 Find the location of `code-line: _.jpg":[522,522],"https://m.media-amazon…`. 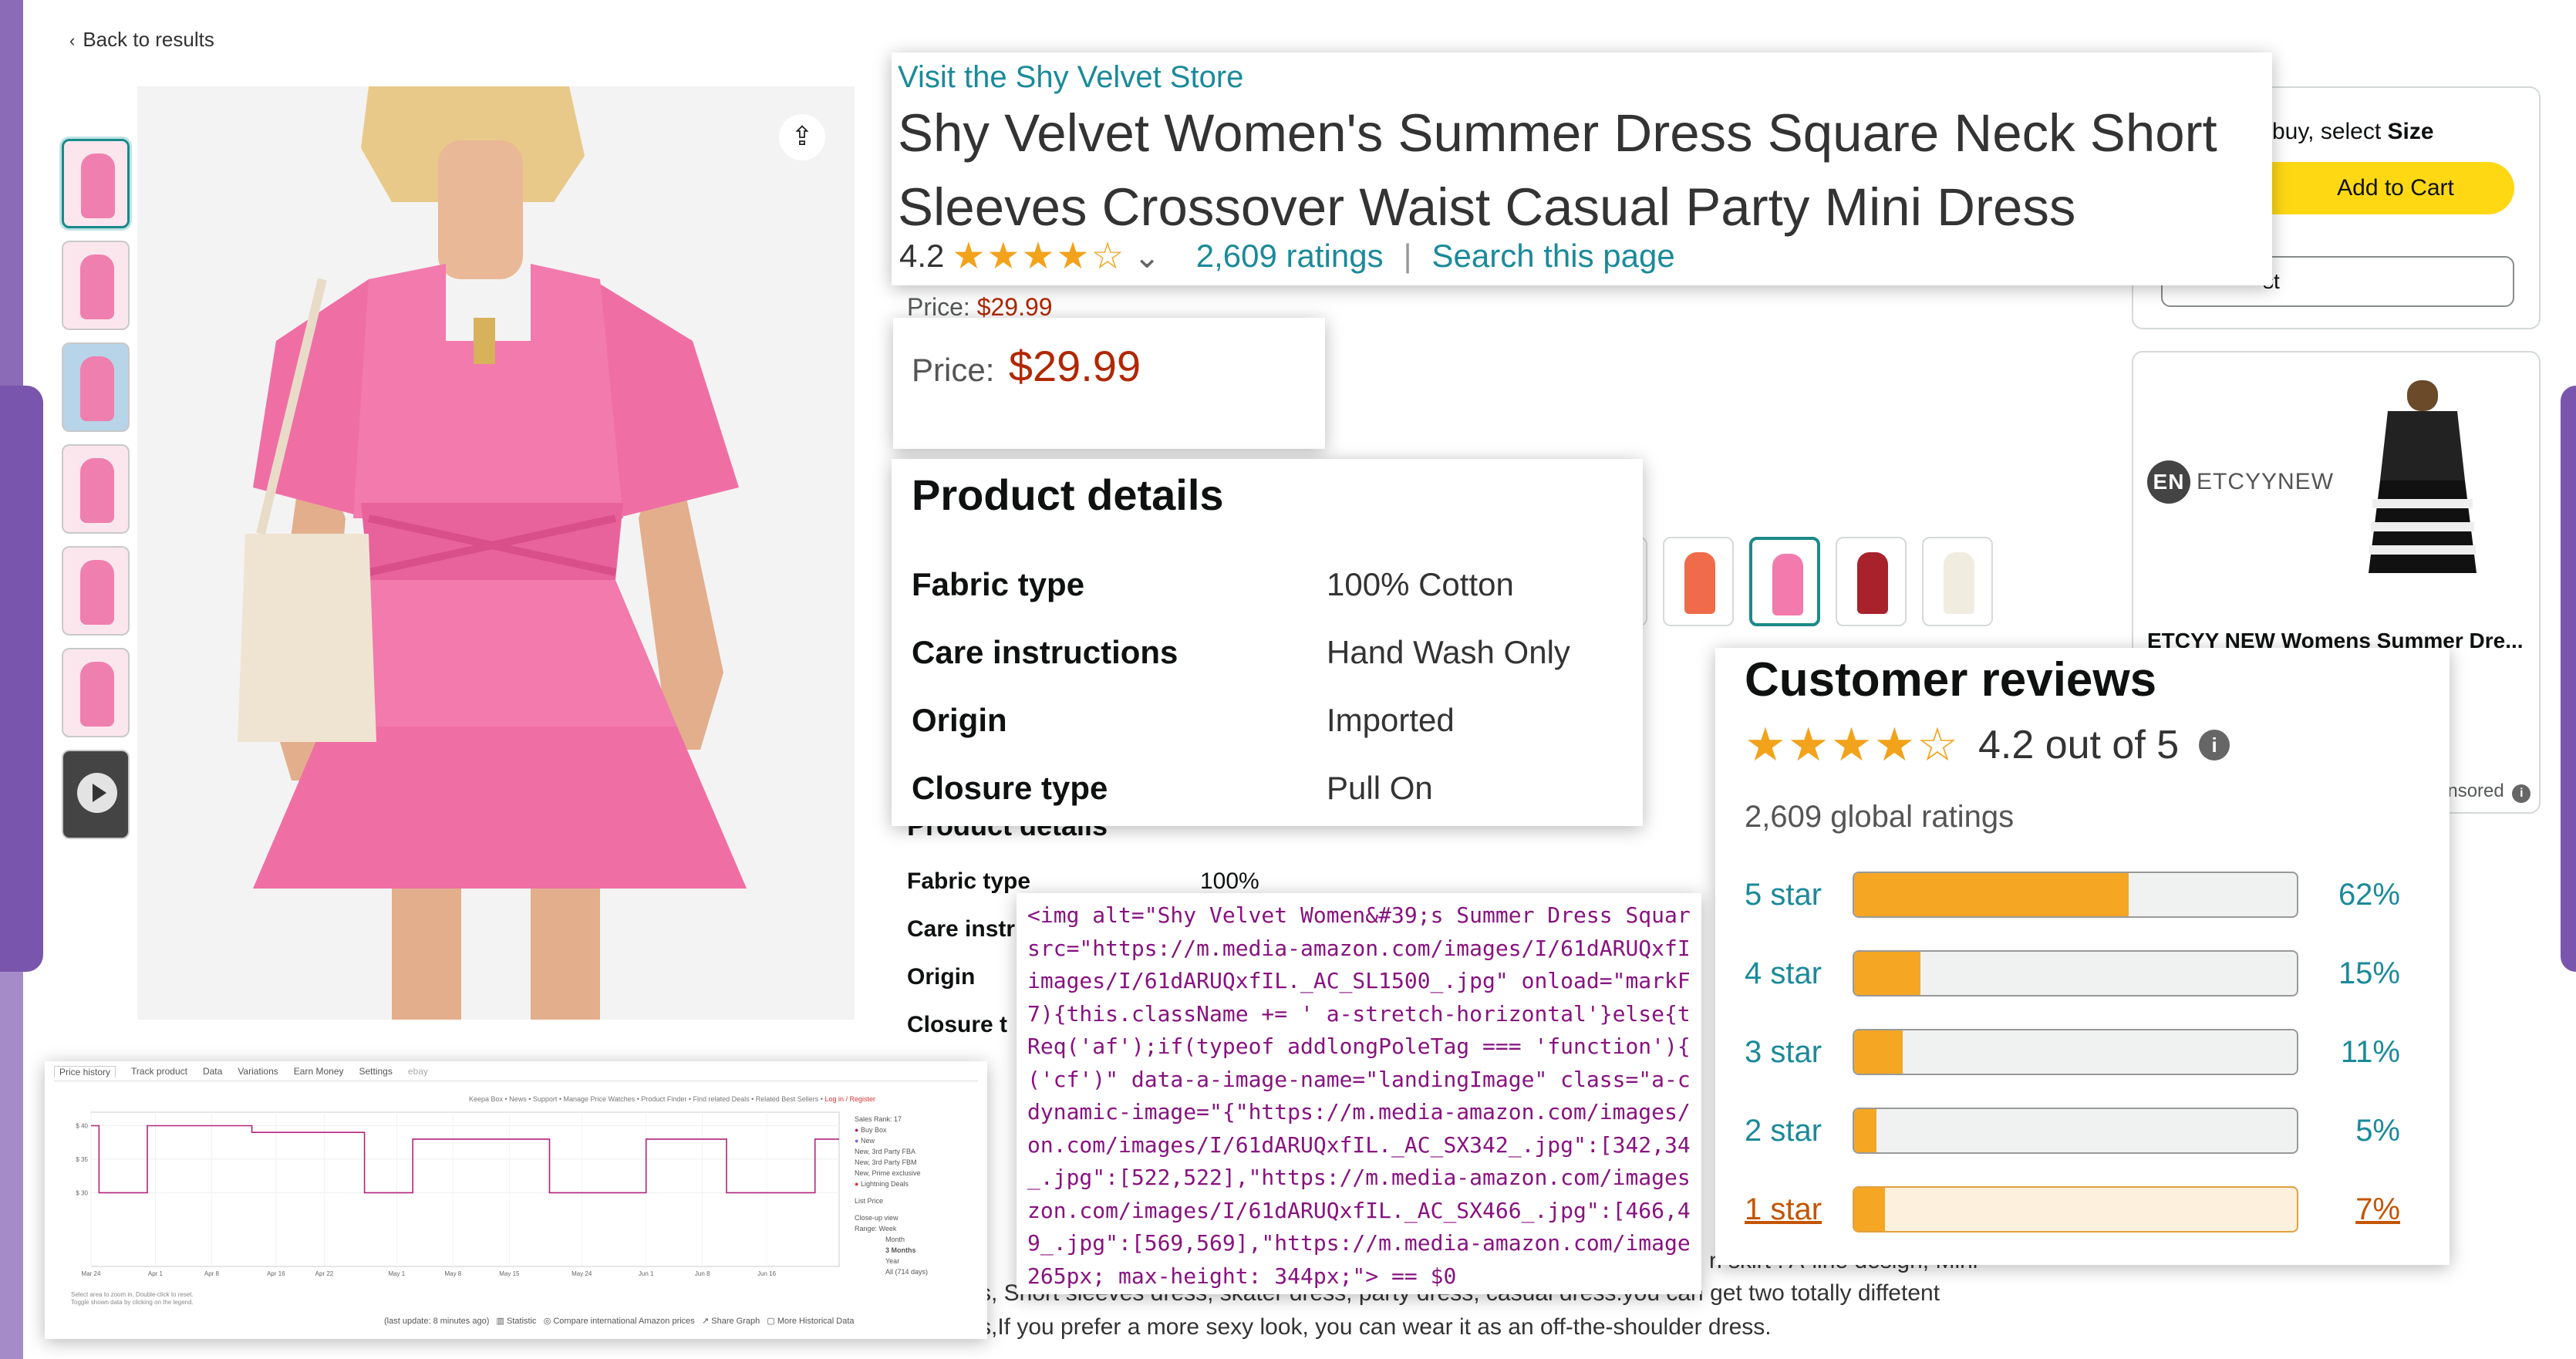

code-line: _.jpg":[522,522],"https://m.media-amazon… is located at coordinates (1359, 1177).